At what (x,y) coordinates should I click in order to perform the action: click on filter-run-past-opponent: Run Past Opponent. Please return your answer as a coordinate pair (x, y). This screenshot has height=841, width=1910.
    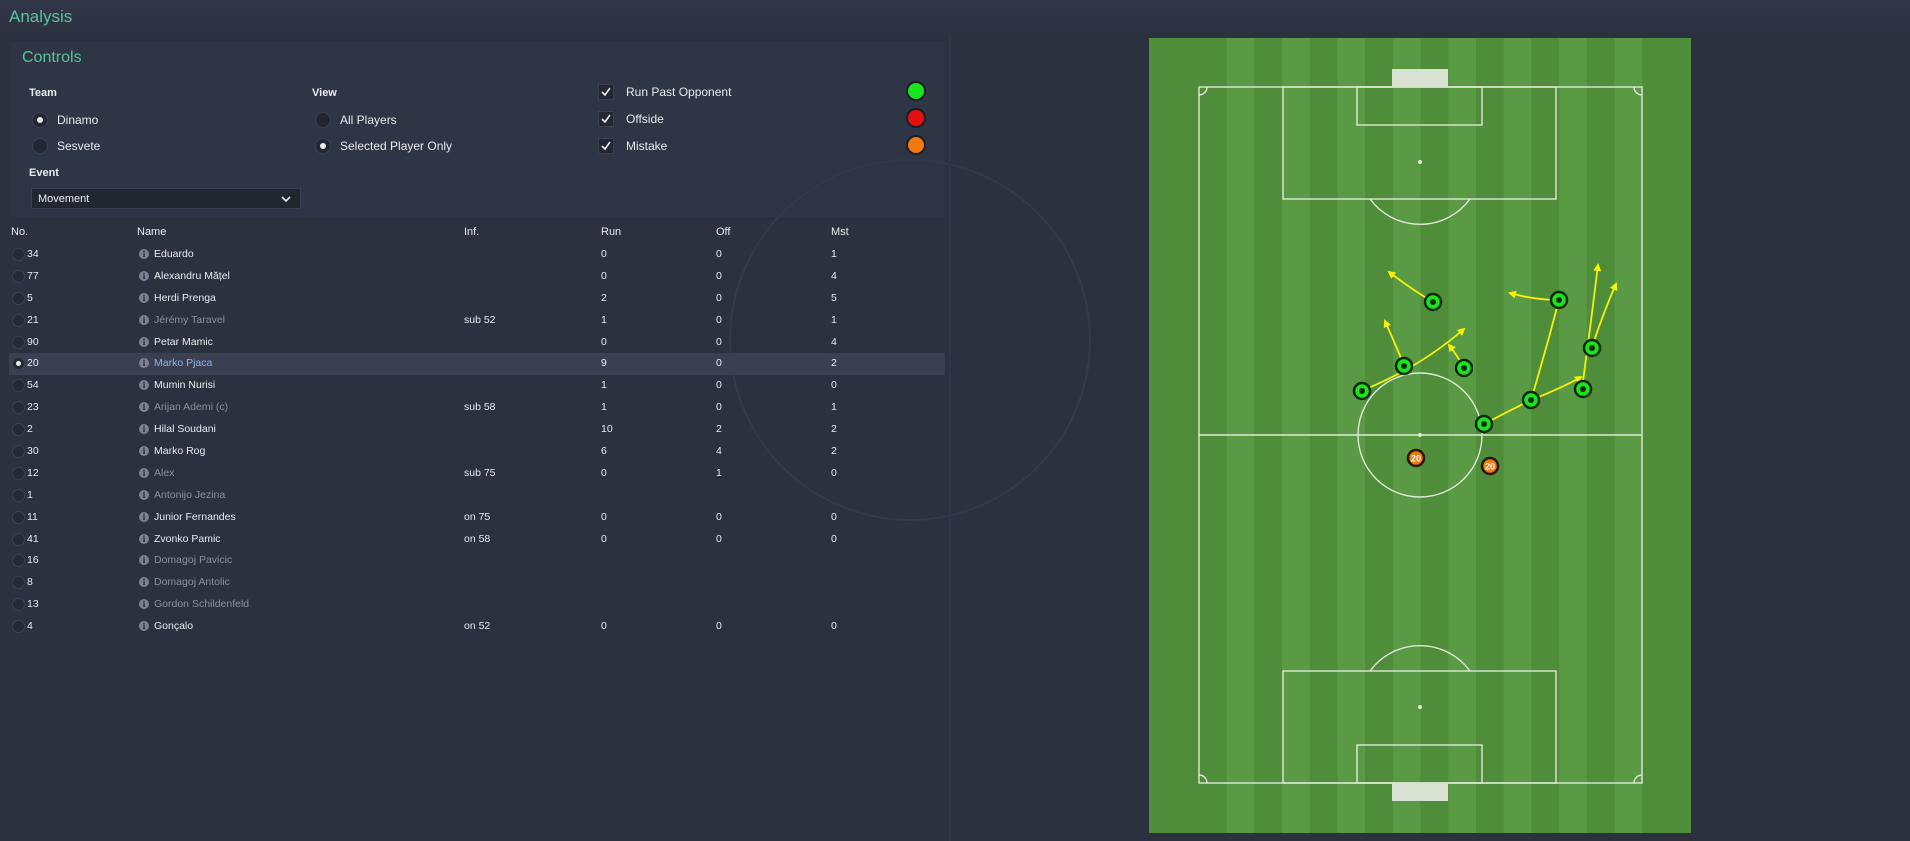
    Looking at the image, I should click on (664, 92).